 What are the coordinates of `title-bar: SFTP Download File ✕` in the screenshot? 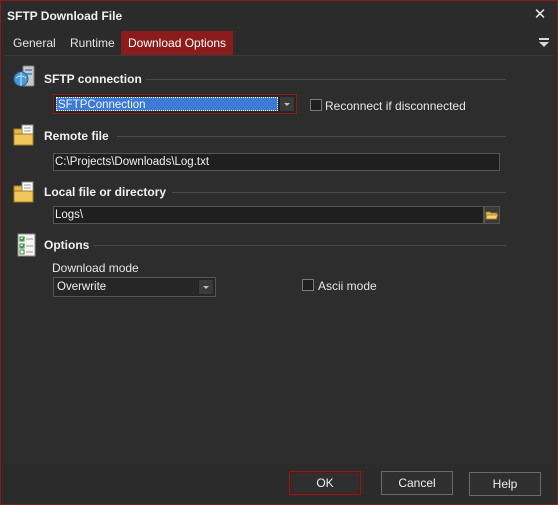 It's located at (279, 16).